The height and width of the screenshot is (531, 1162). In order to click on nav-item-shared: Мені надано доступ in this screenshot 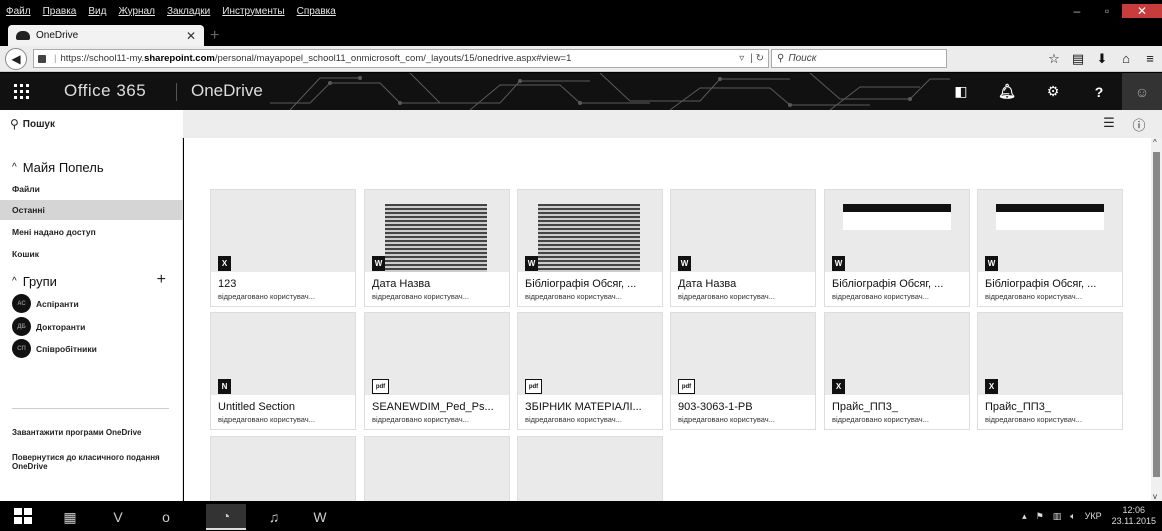, I will do `click(91, 232)`.